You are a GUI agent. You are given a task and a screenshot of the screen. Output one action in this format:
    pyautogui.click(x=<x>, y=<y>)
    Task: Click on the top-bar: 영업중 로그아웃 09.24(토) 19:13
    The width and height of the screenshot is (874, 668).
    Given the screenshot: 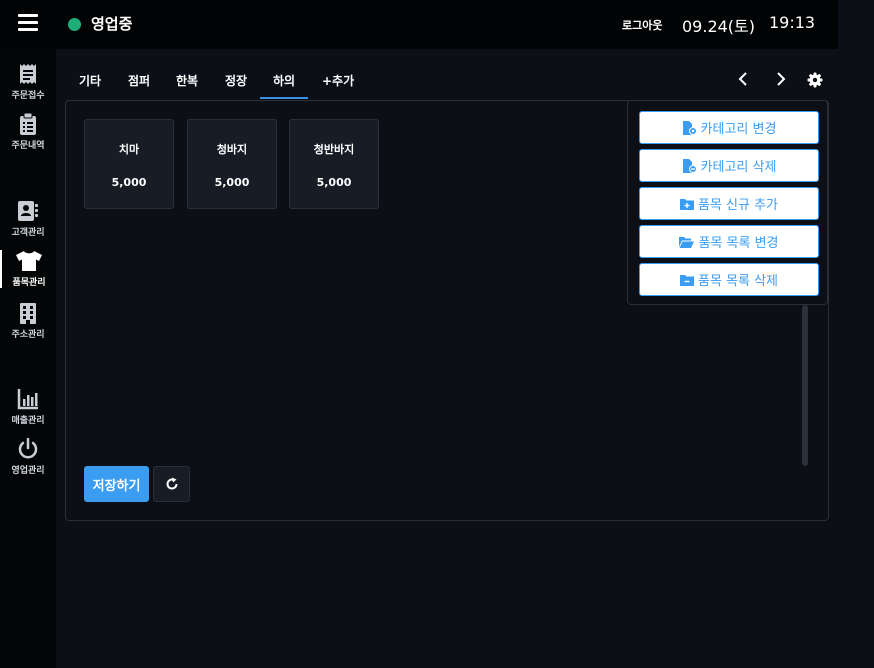 What is the action you would take?
    pyautogui.click(x=419, y=24)
    